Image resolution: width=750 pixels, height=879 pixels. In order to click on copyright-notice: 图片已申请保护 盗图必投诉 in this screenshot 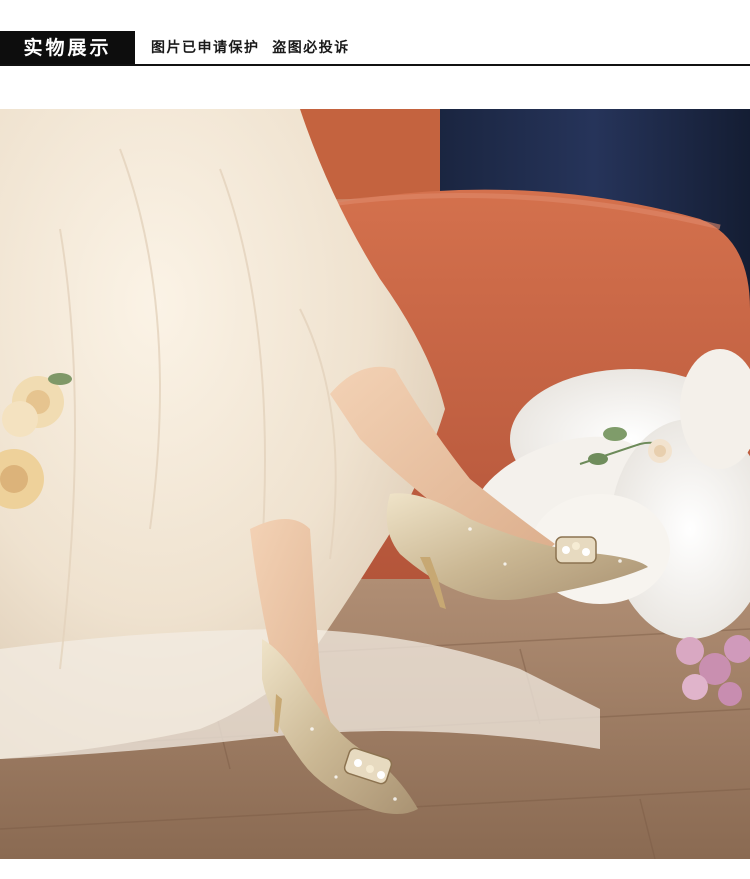, I will do `click(250, 48)`.